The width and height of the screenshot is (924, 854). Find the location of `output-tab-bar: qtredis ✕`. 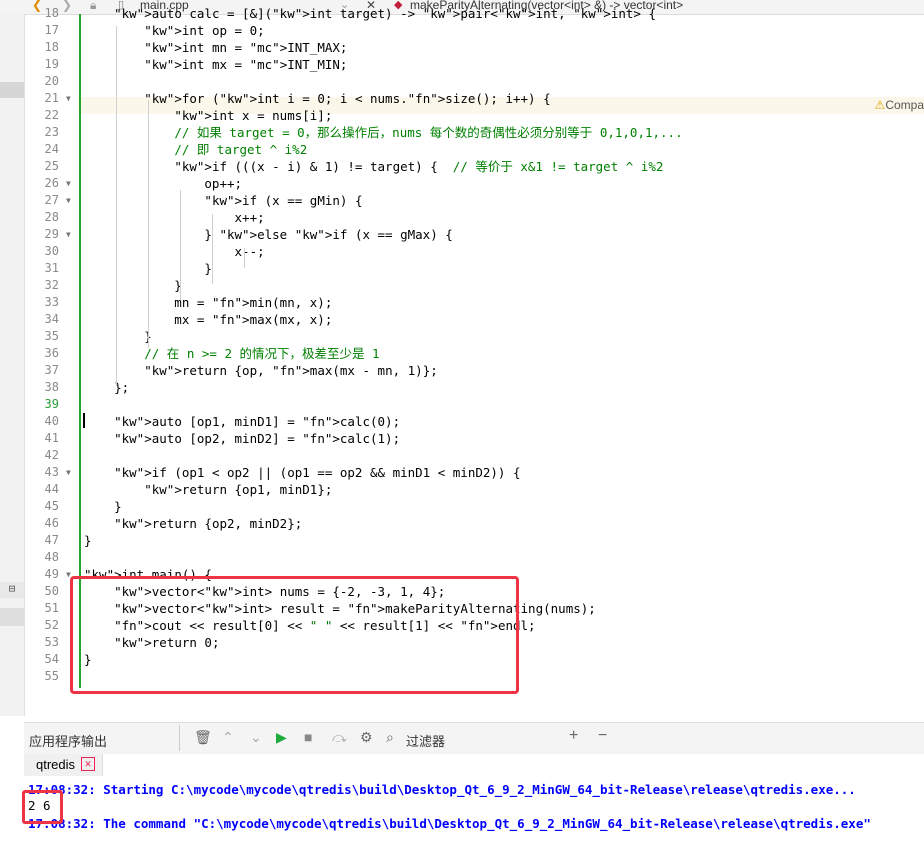

output-tab-bar: qtredis ✕ is located at coordinates (474, 765).